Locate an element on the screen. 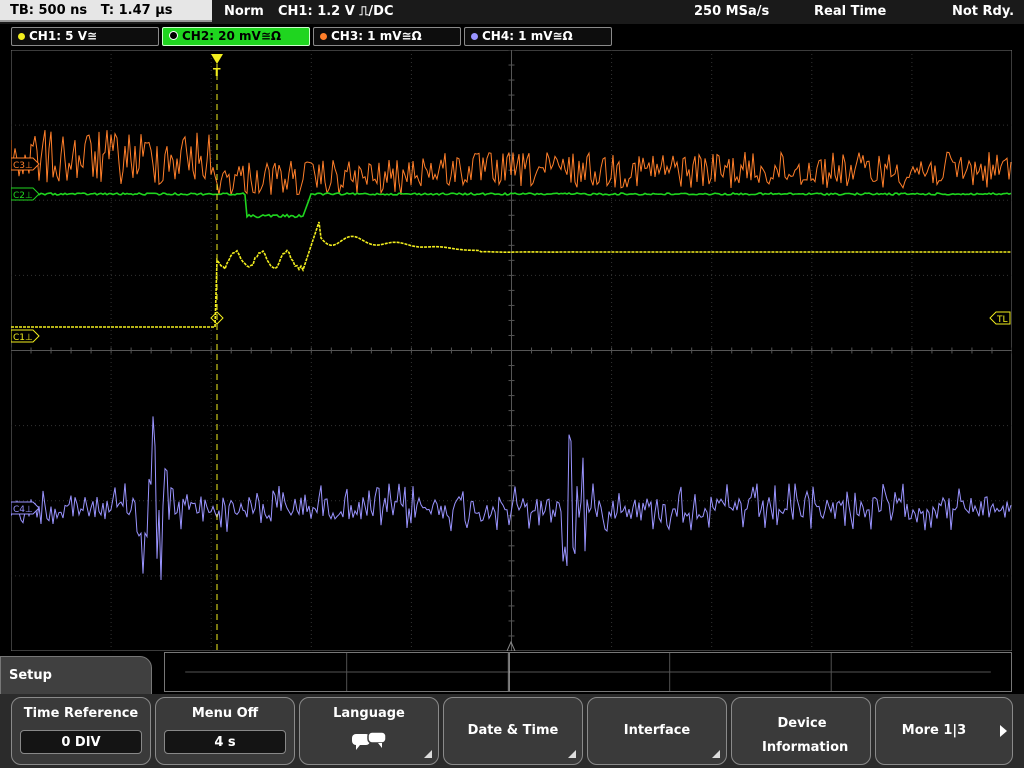  device-information-label: Device Information is located at coordinates (805, 735).